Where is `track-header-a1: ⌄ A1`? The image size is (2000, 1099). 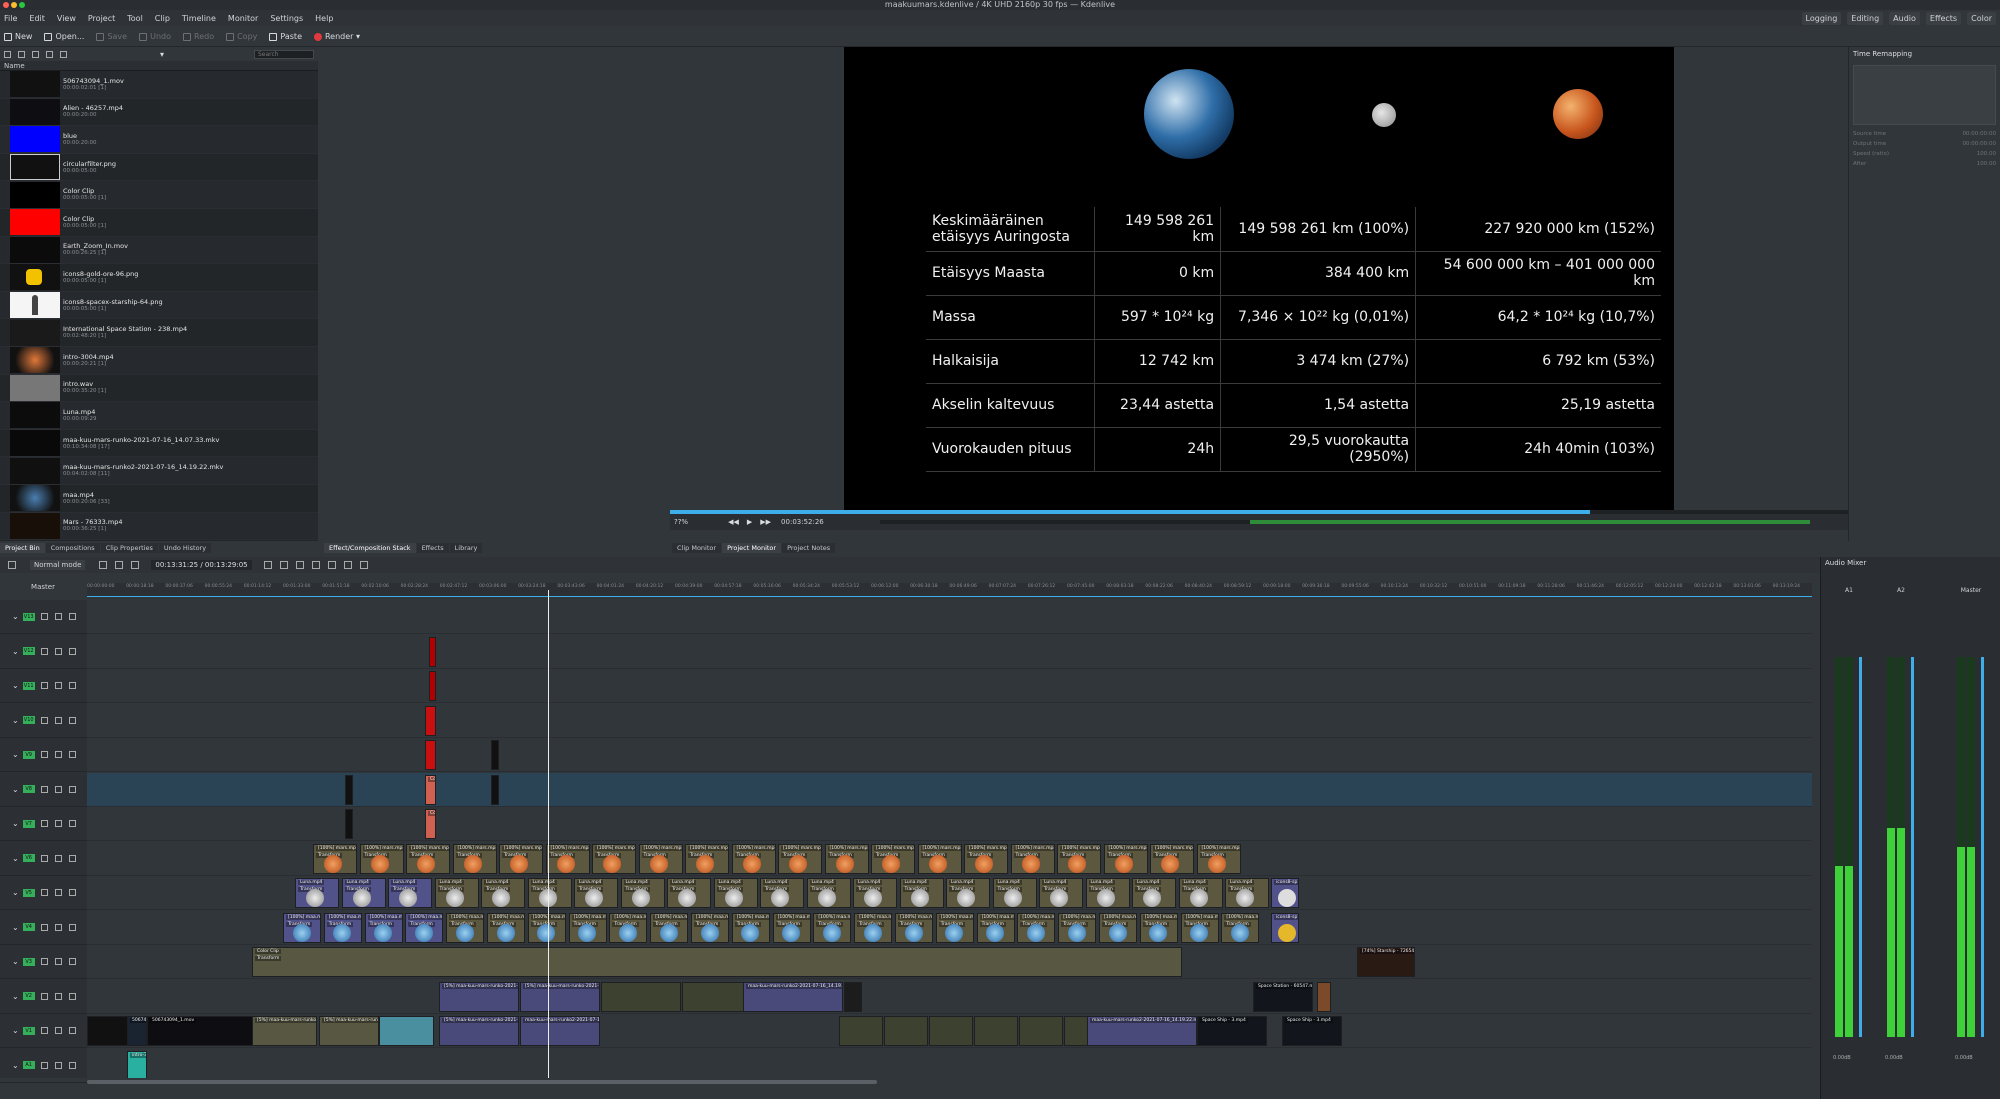 track-header-a1: ⌄ A1 is located at coordinates (43, 1066).